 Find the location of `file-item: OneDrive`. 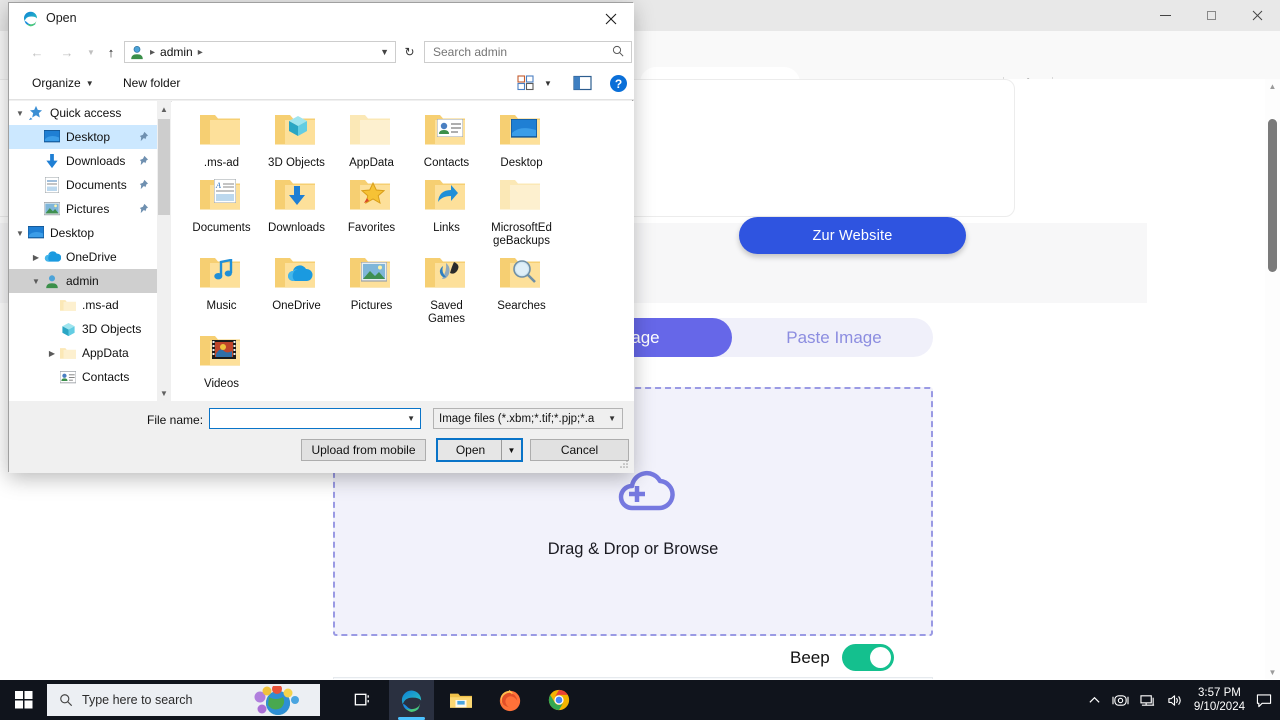

file-item: OneDrive is located at coordinates (296, 290).